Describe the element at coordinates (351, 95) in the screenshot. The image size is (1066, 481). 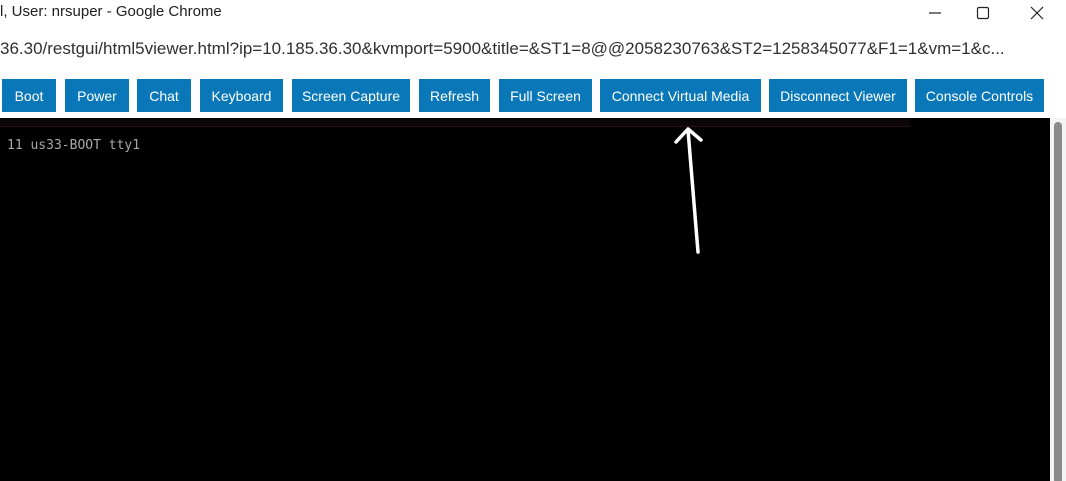
I see `screen-capture-button: Screen Capture` at that location.